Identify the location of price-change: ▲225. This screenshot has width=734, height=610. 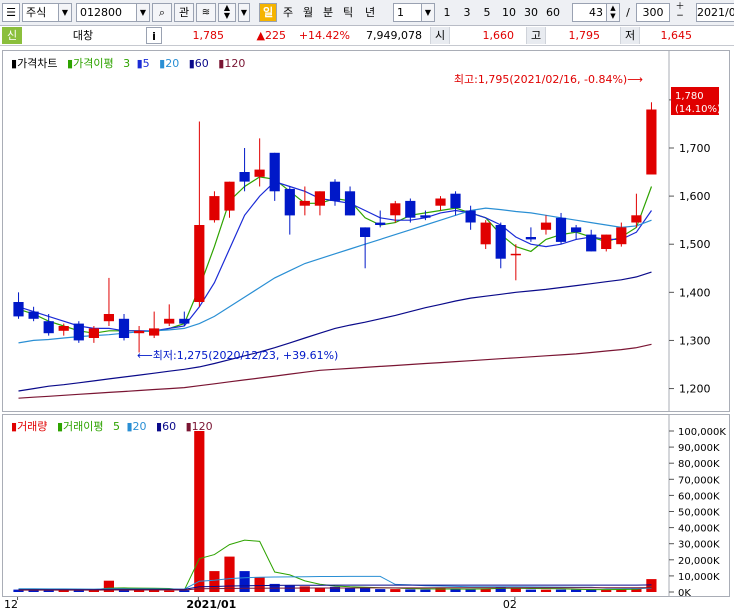
(271, 35).